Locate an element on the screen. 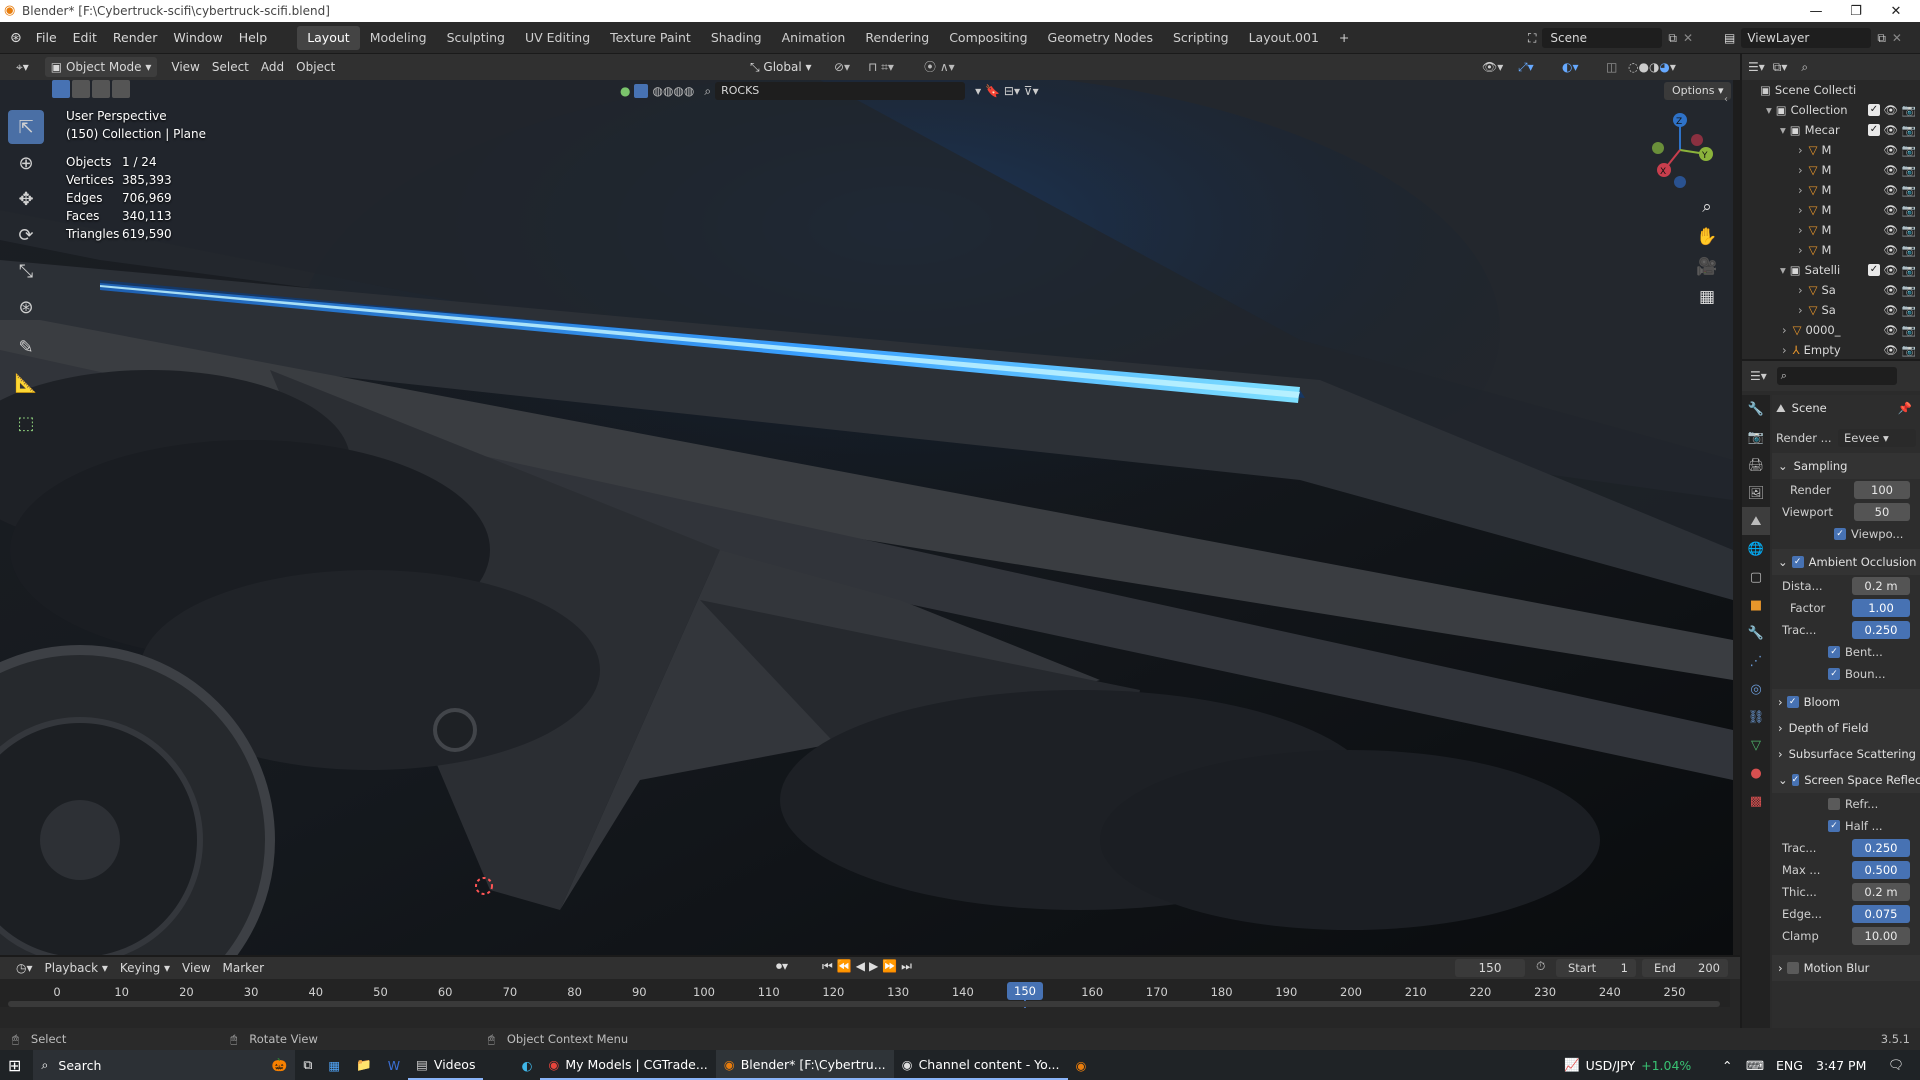 The image size is (1920, 1080). properties-editor-icon: ☰▾ is located at coordinates (1758, 376).